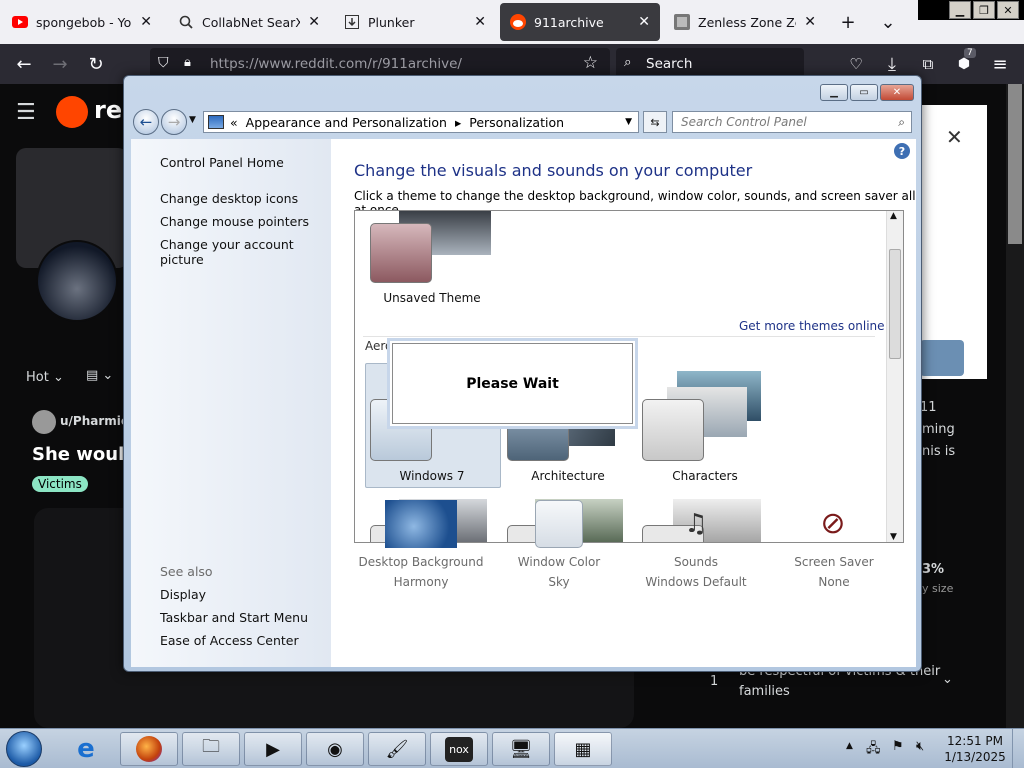 The width and height of the screenshot is (1024, 768). What do you see at coordinates (559, 562) in the screenshot?
I see `window-color-label: Window Color` at bounding box center [559, 562].